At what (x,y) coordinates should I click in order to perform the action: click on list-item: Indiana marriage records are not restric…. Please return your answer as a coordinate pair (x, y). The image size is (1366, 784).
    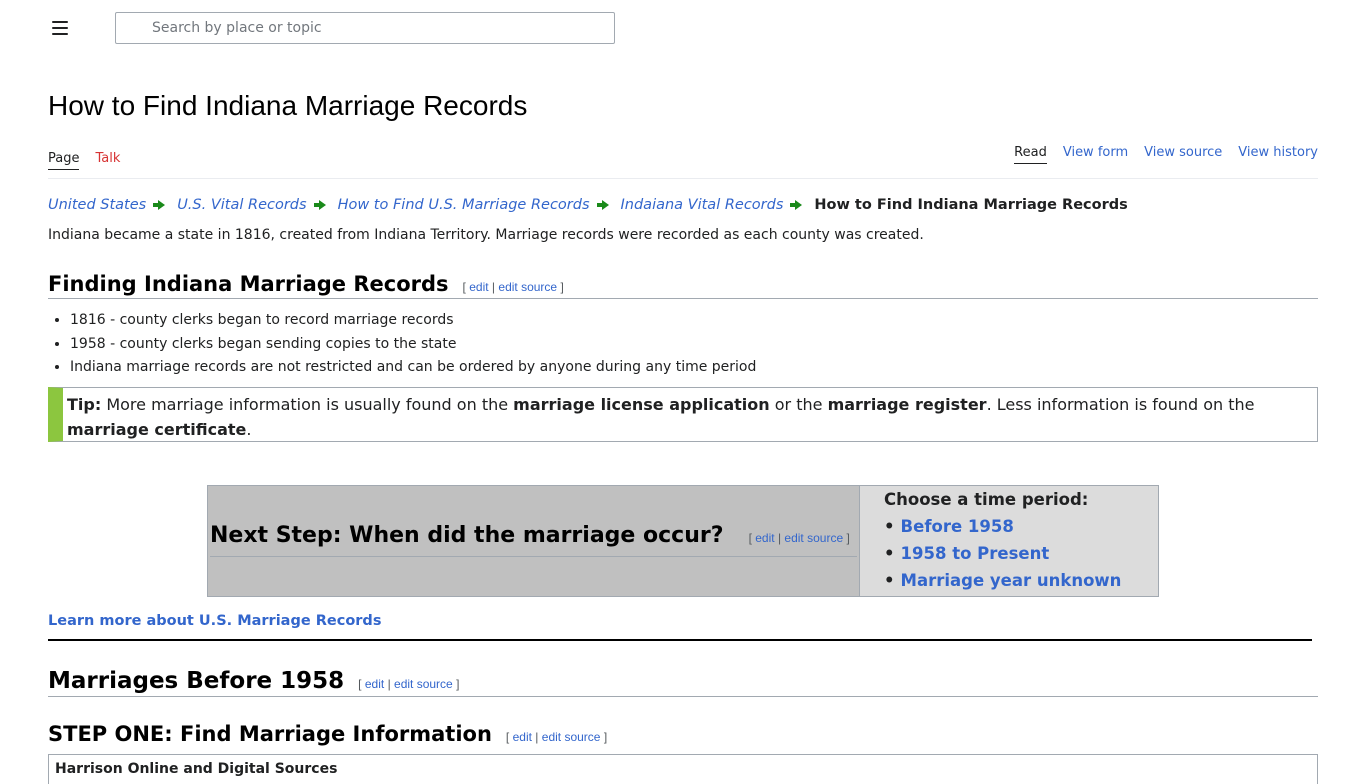
    Looking at the image, I should click on (413, 368).